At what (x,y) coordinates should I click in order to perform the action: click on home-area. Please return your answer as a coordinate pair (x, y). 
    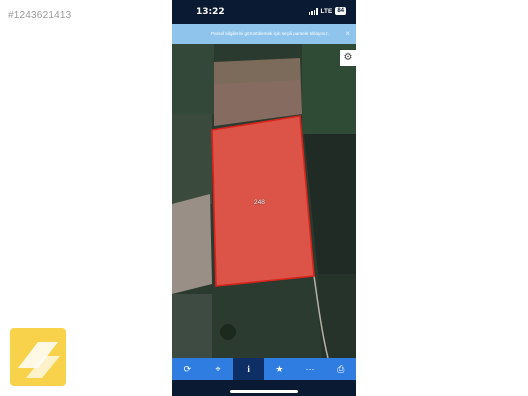
    Looking at the image, I should click on (264, 388).